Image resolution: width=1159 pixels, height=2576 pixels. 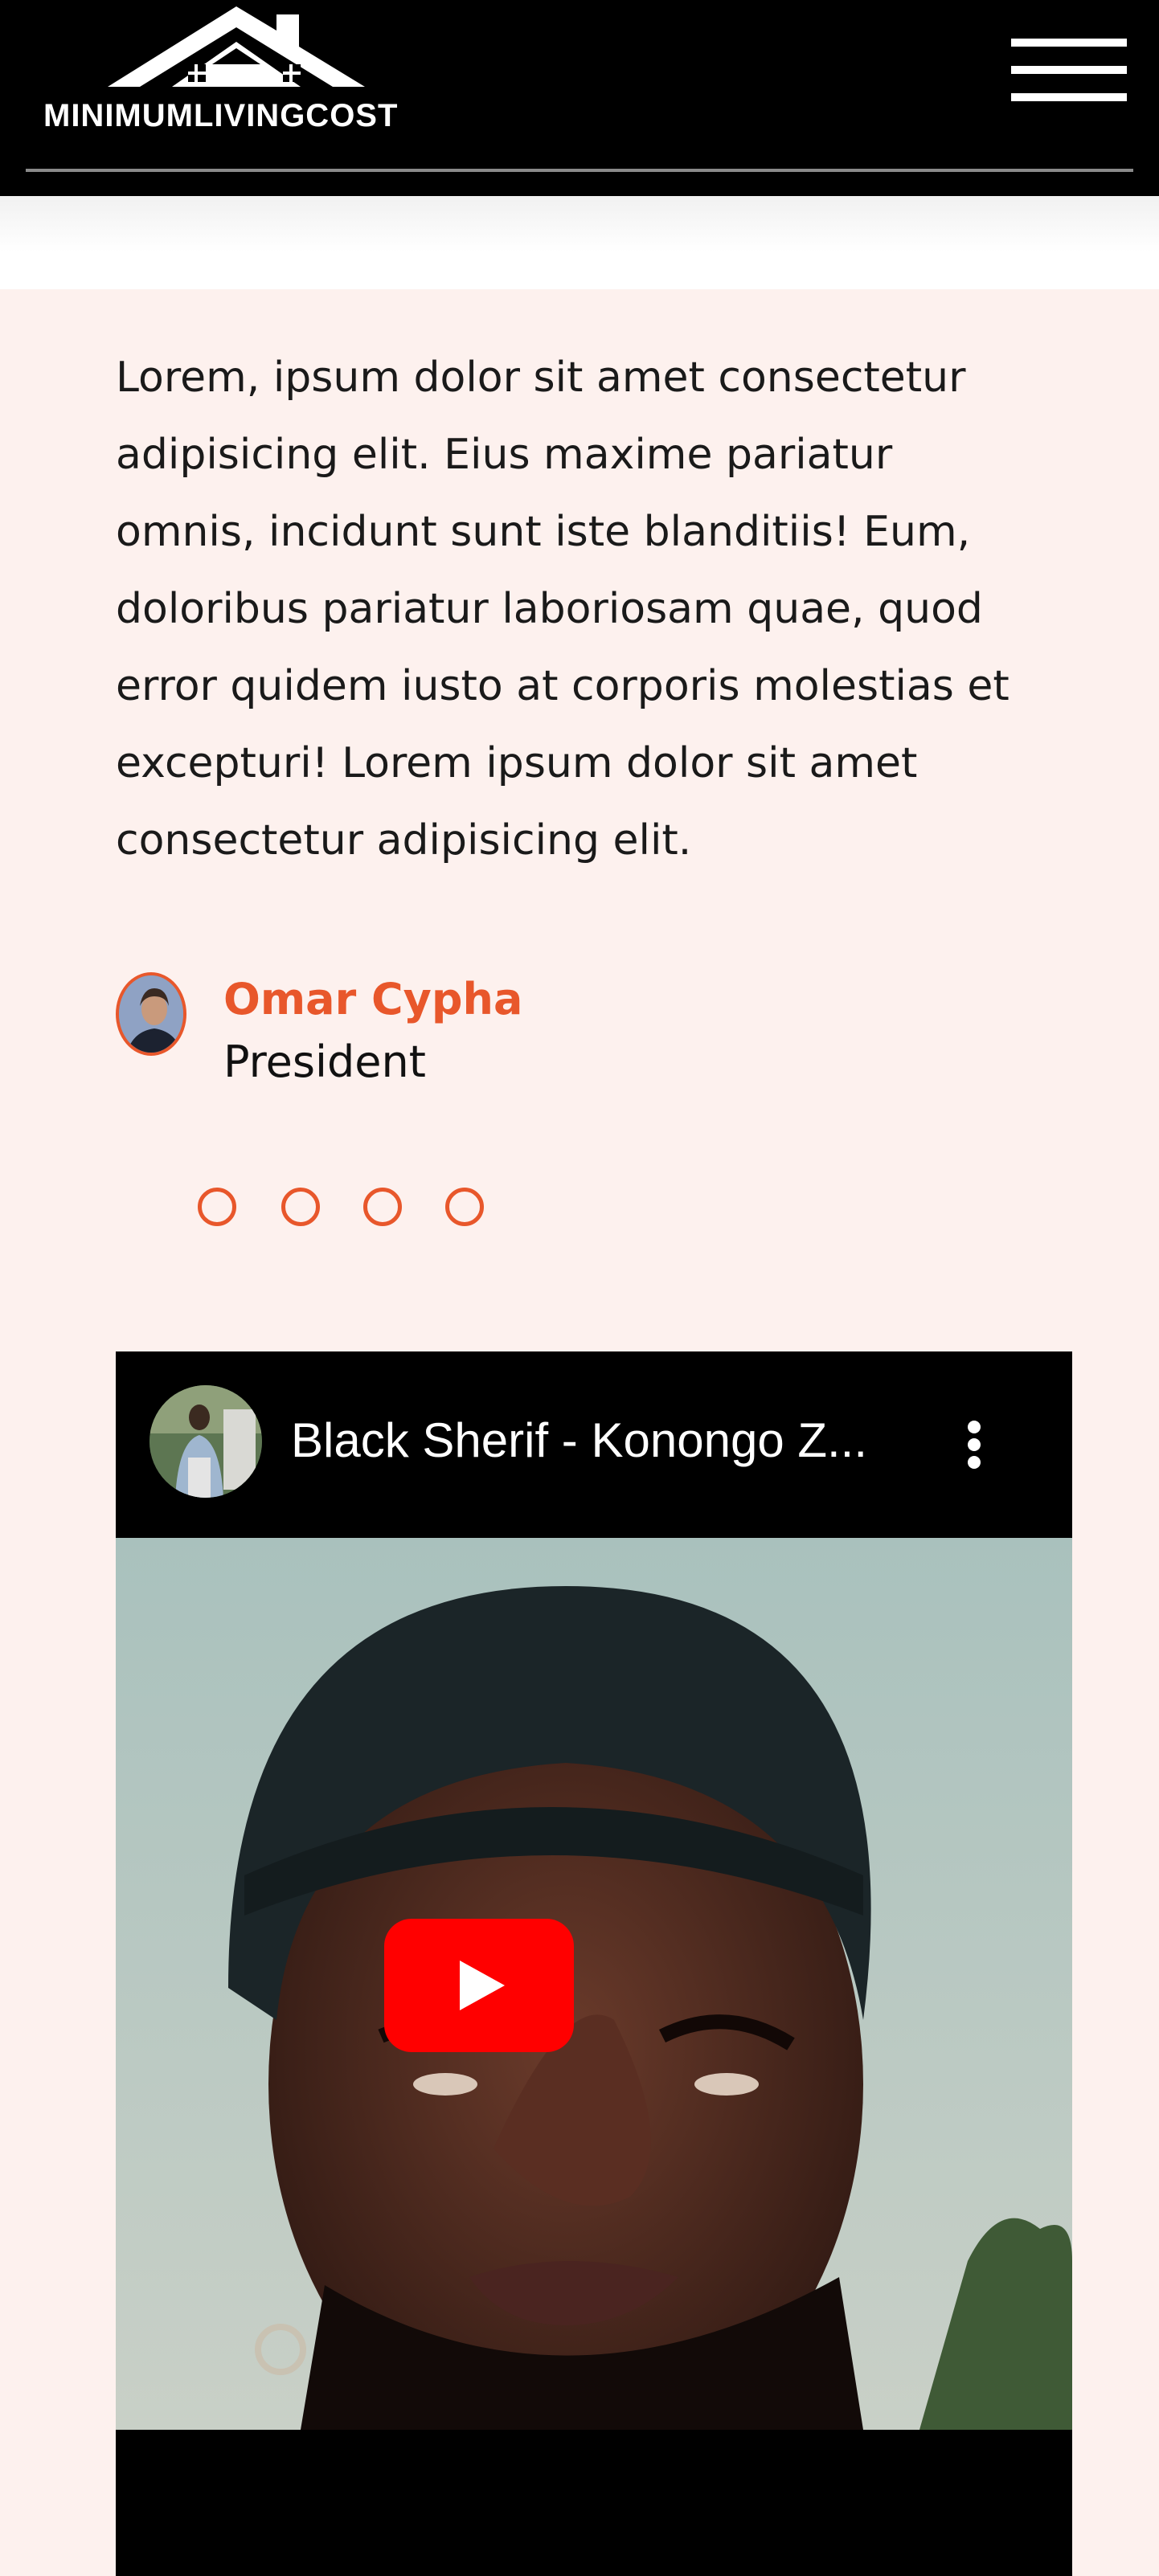 What do you see at coordinates (373, 999) in the screenshot?
I see `author-name: Omar Cypha` at bounding box center [373, 999].